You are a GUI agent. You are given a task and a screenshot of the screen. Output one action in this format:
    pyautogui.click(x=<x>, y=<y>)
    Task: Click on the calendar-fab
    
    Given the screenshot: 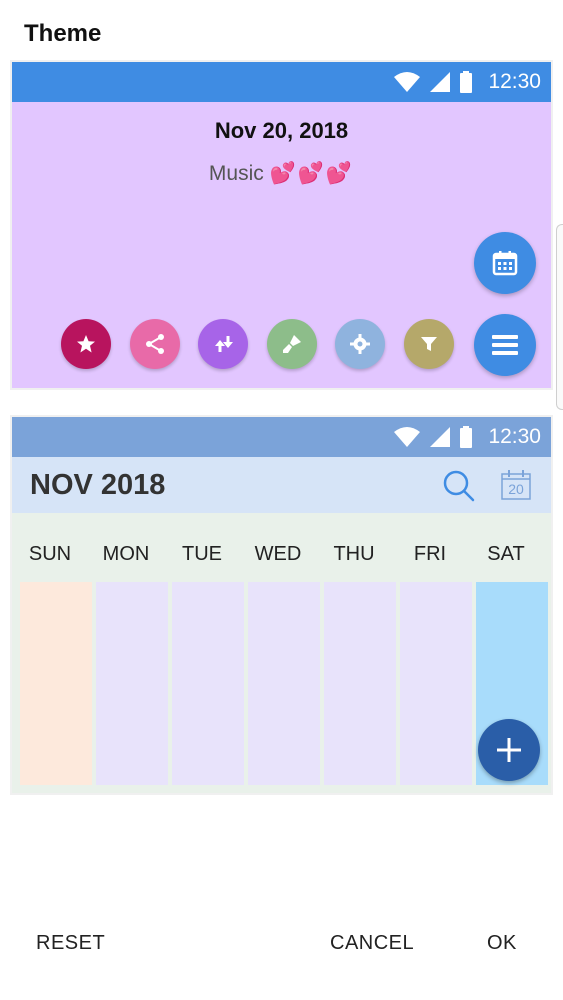 What is the action you would take?
    pyautogui.click(x=505, y=263)
    